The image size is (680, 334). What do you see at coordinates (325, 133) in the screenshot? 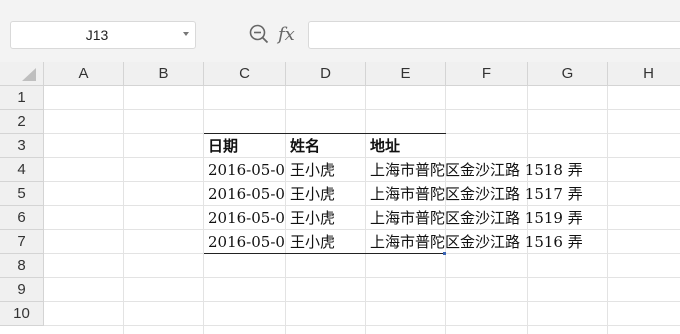
I see `table-top-rule` at bounding box center [325, 133].